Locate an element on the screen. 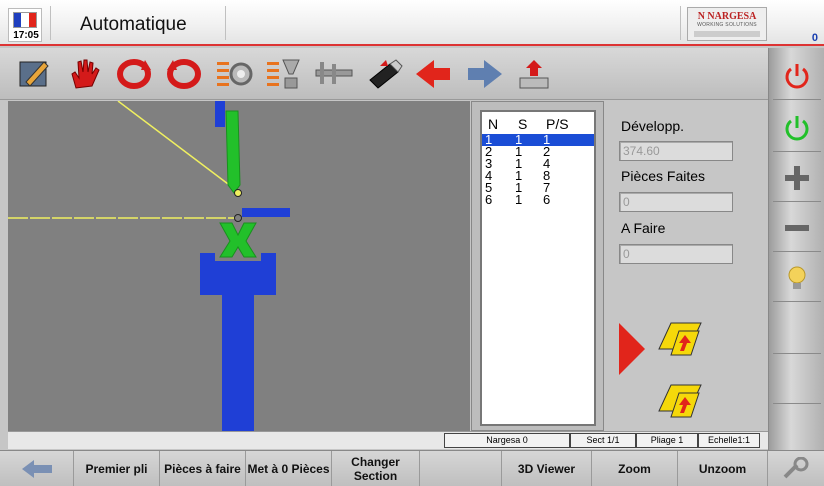  list-item: 314 is located at coordinates (538, 163).